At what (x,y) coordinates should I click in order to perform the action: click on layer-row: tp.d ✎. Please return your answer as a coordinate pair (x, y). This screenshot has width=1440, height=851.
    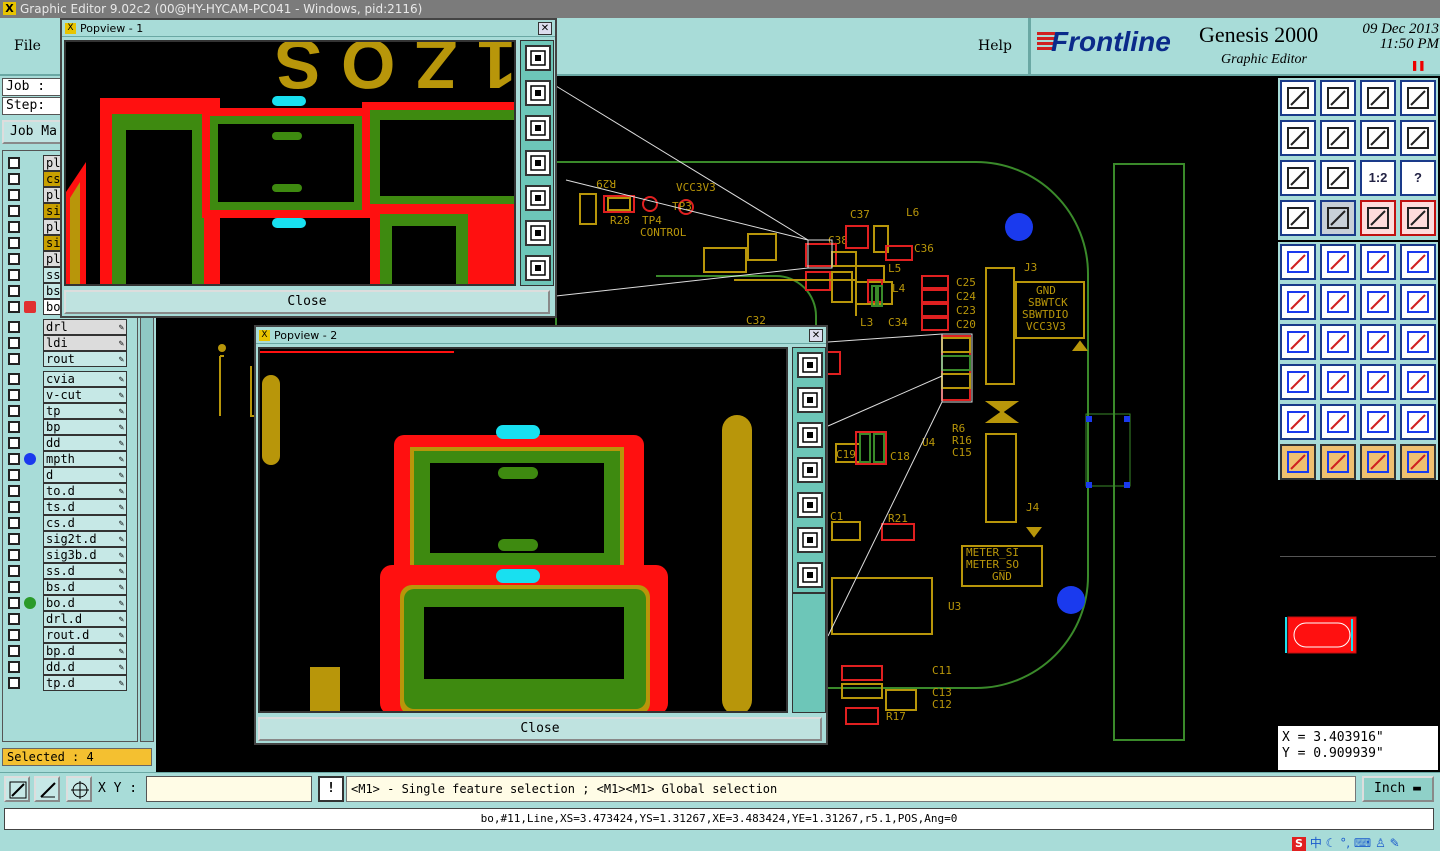
    Looking at the image, I should click on (71, 683).